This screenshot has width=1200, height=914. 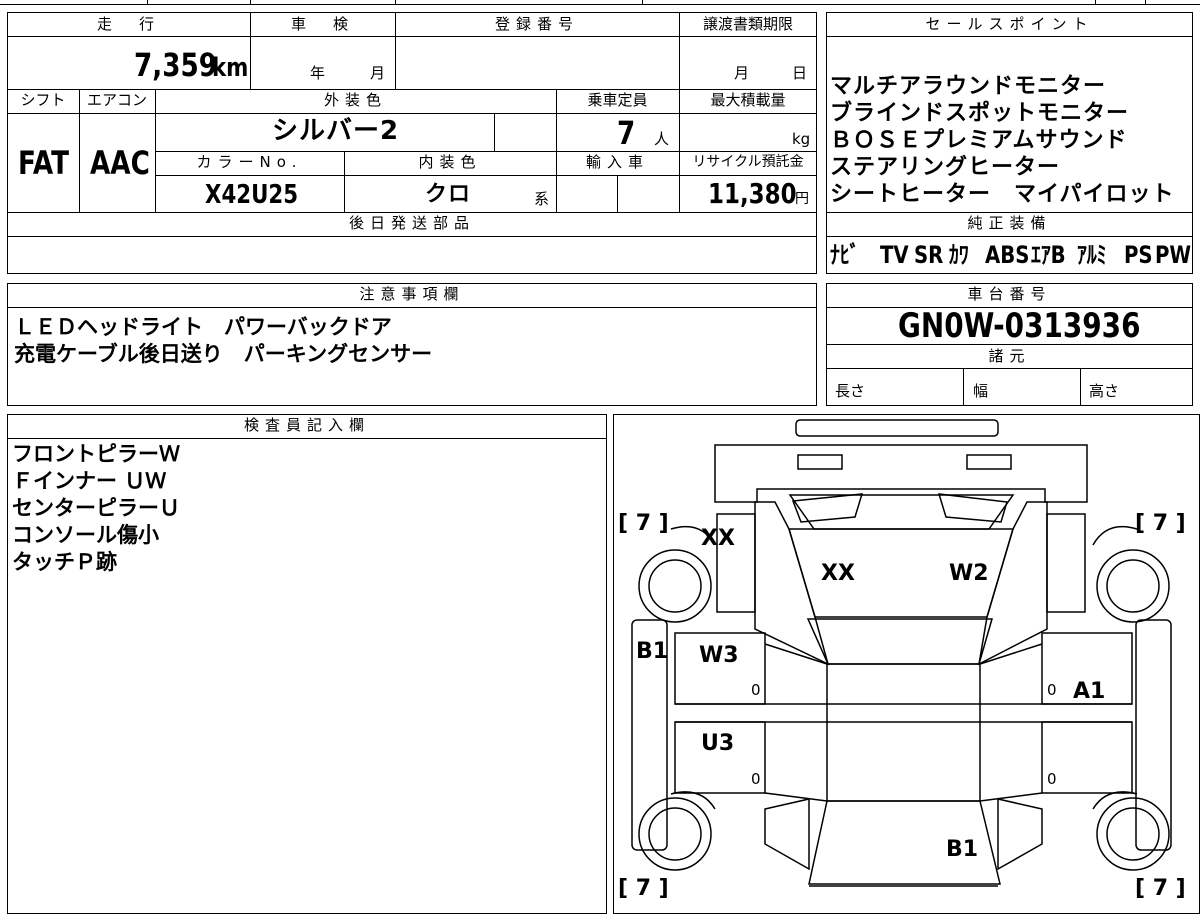 What do you see at coordinates (748, 162) in the screenshot?
I see `recycle-header: リサイクル預託金` at bounding box center [748, 162].